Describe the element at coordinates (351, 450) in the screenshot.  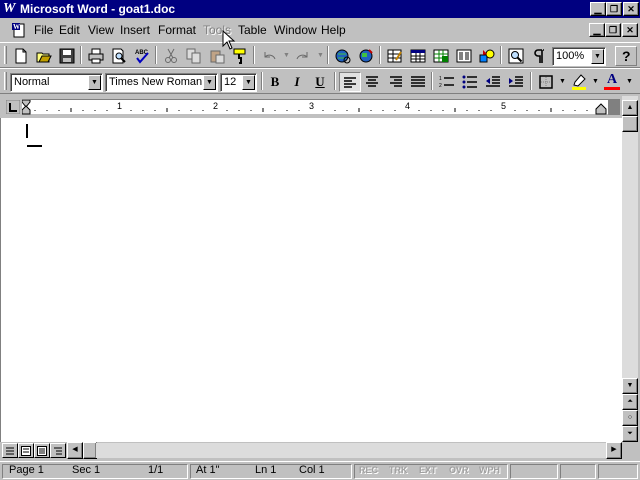
I see `horizontal-scroll-track` at that location.